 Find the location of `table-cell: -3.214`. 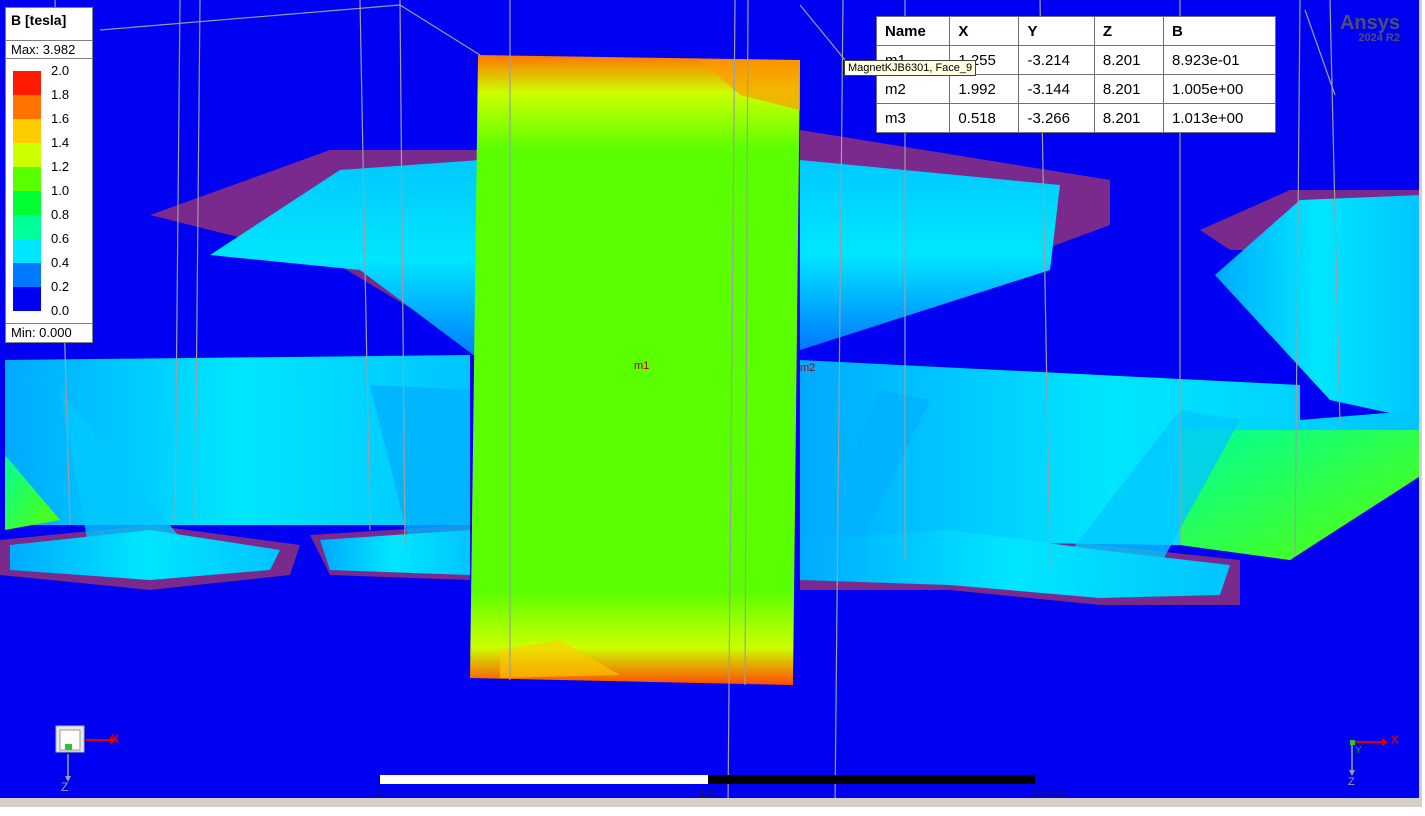

table-cell: -3.214 is located at coordinates (1056, 60).